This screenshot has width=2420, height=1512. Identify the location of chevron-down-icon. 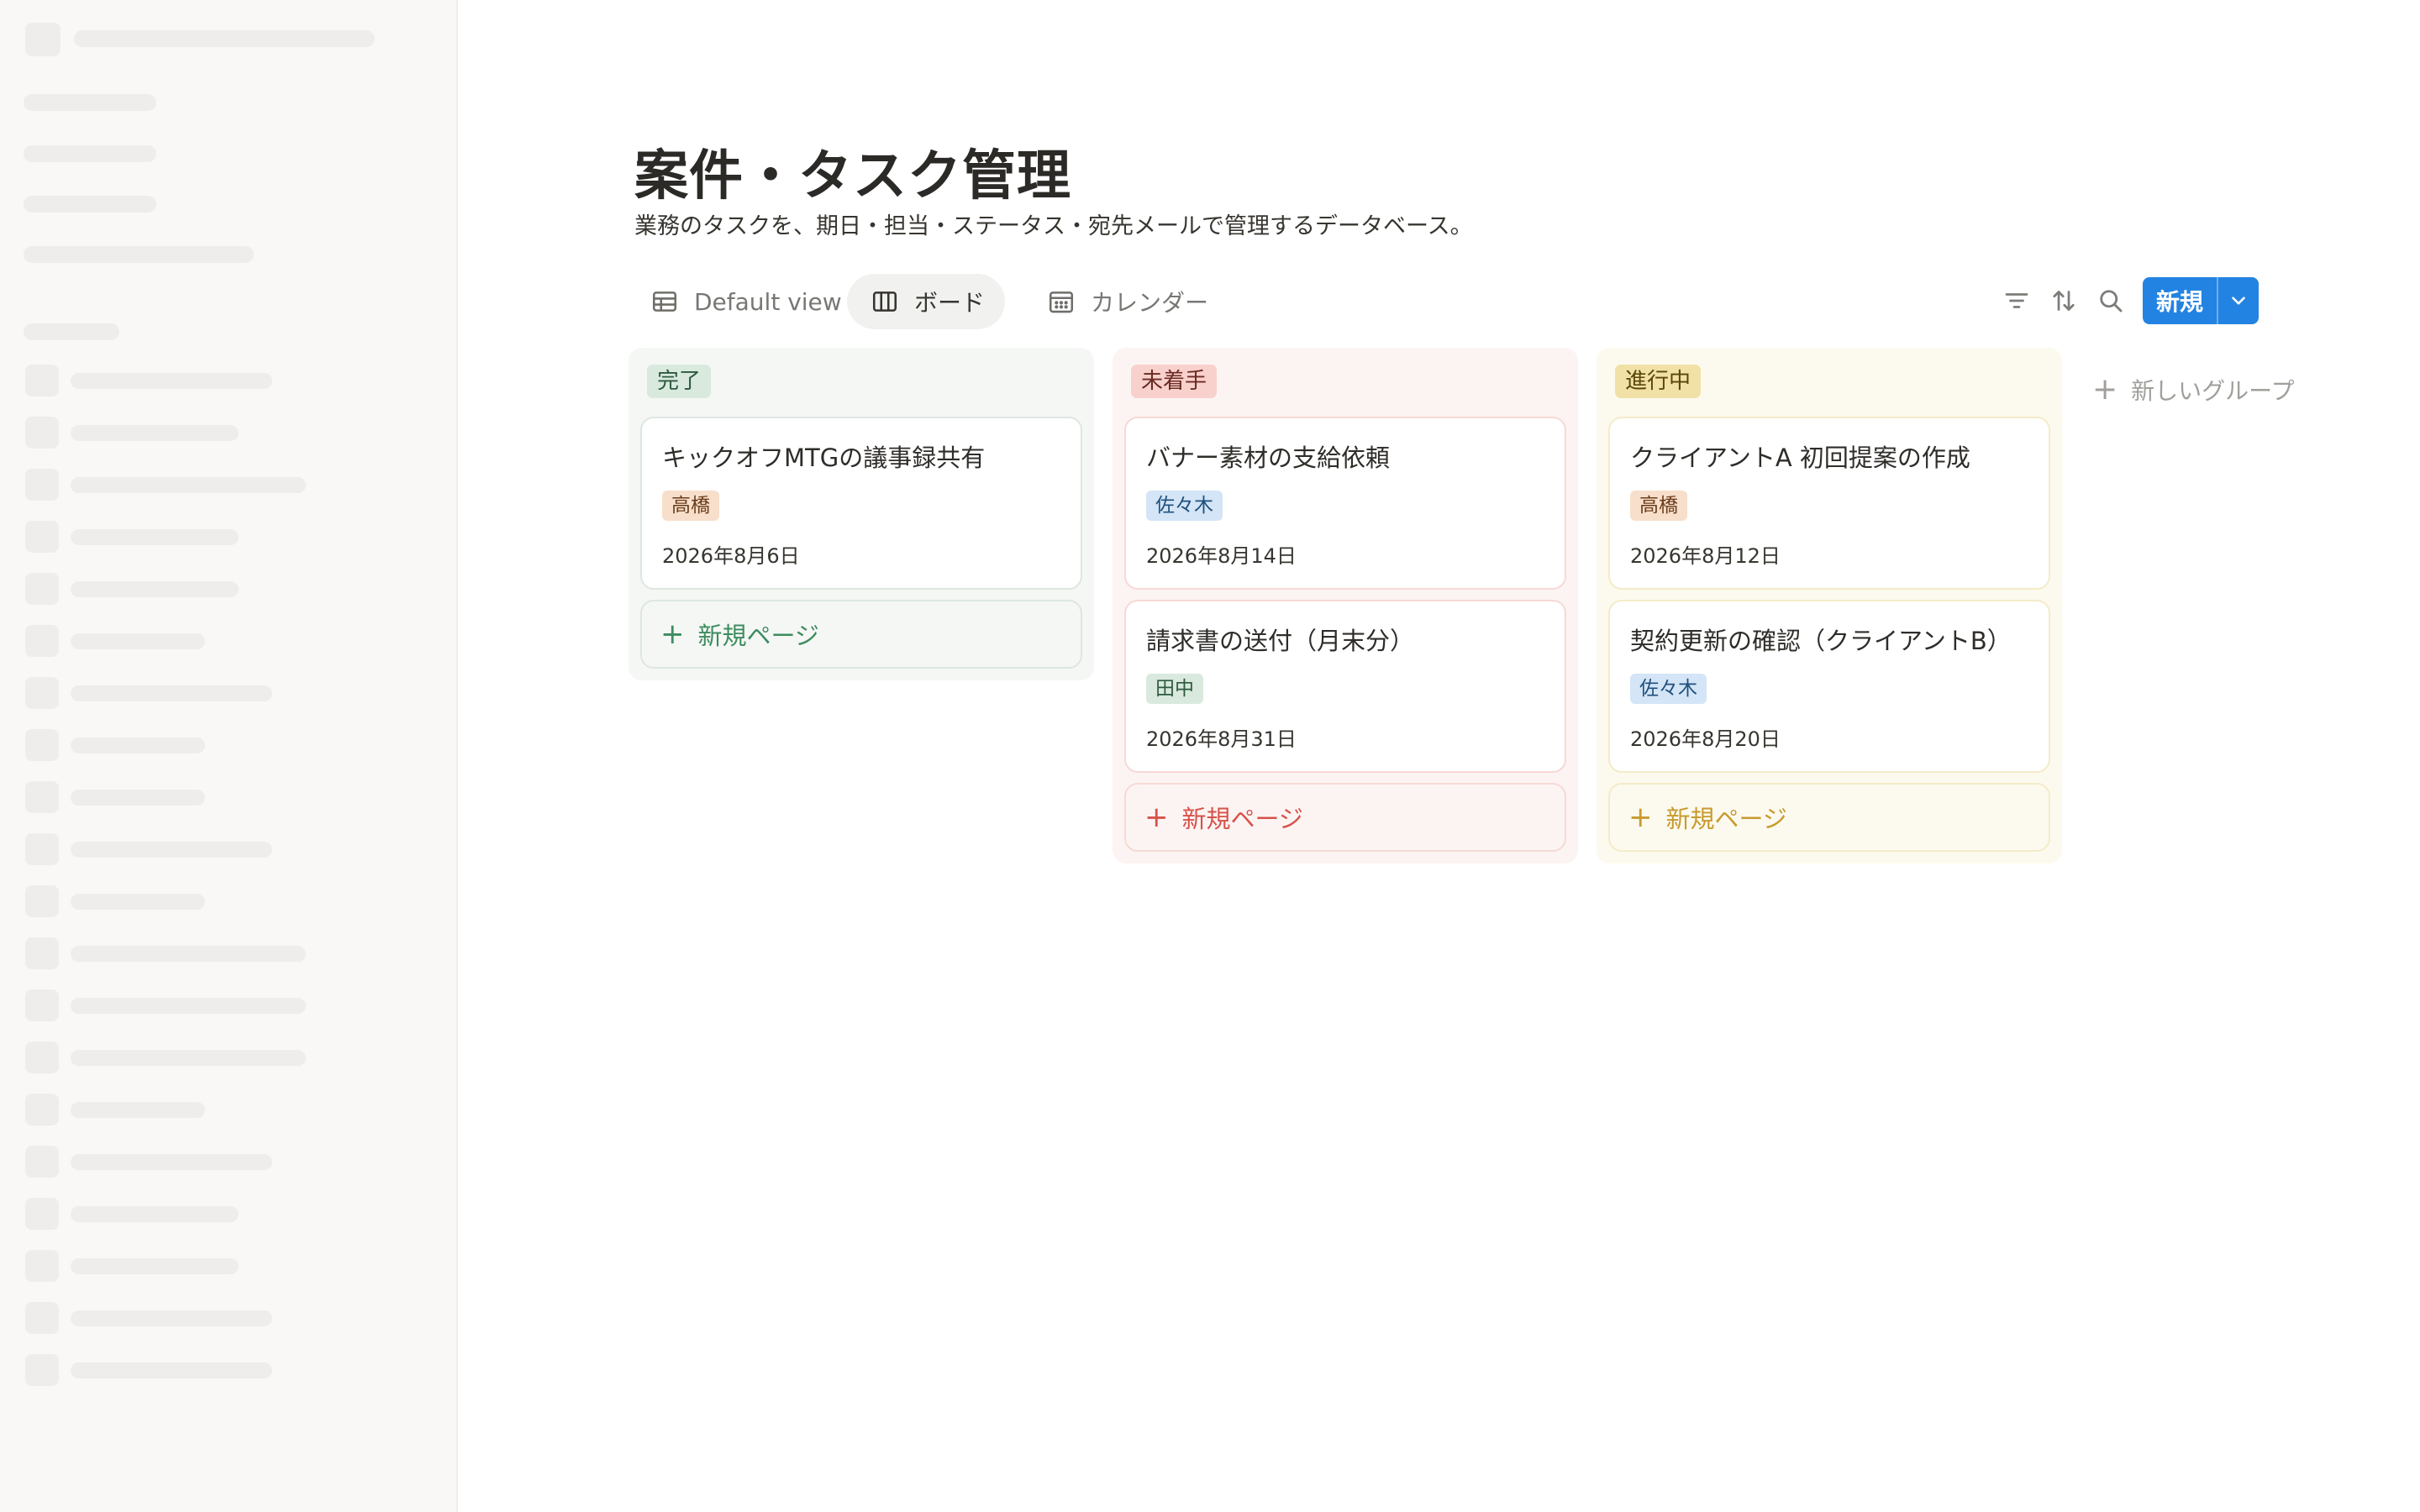
(2238, 301).